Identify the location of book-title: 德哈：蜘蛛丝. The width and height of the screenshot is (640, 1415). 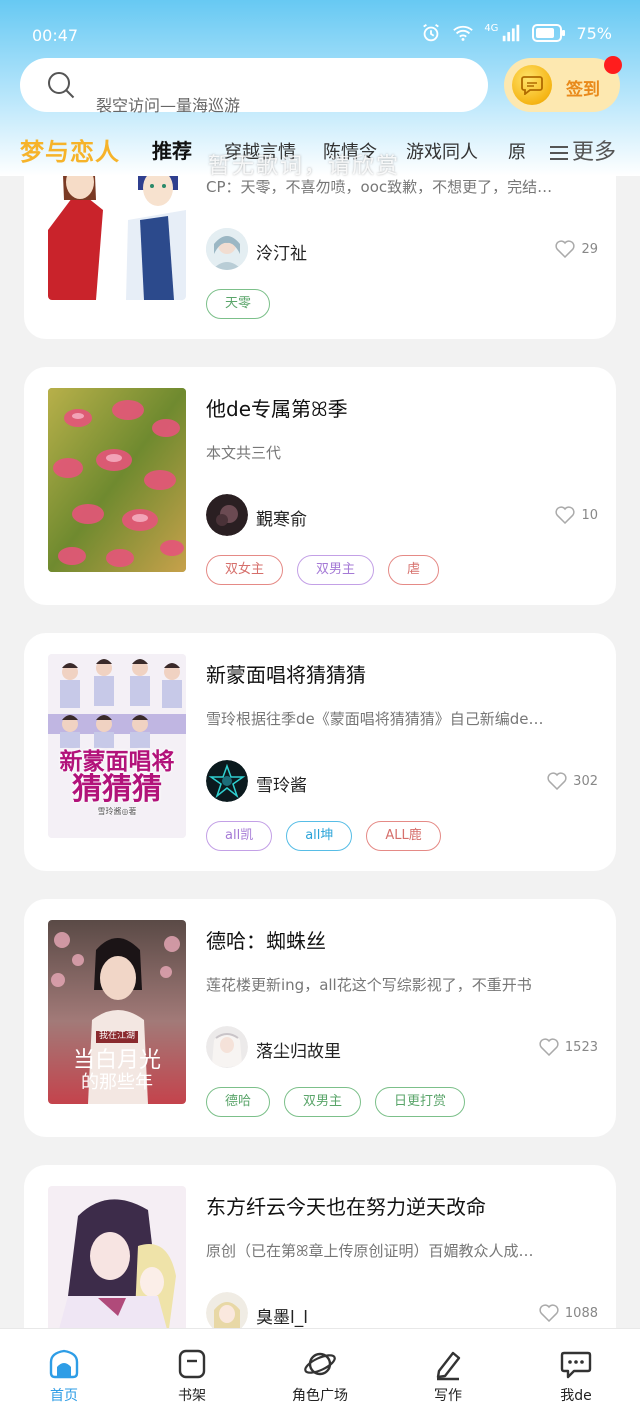
(266, 939).